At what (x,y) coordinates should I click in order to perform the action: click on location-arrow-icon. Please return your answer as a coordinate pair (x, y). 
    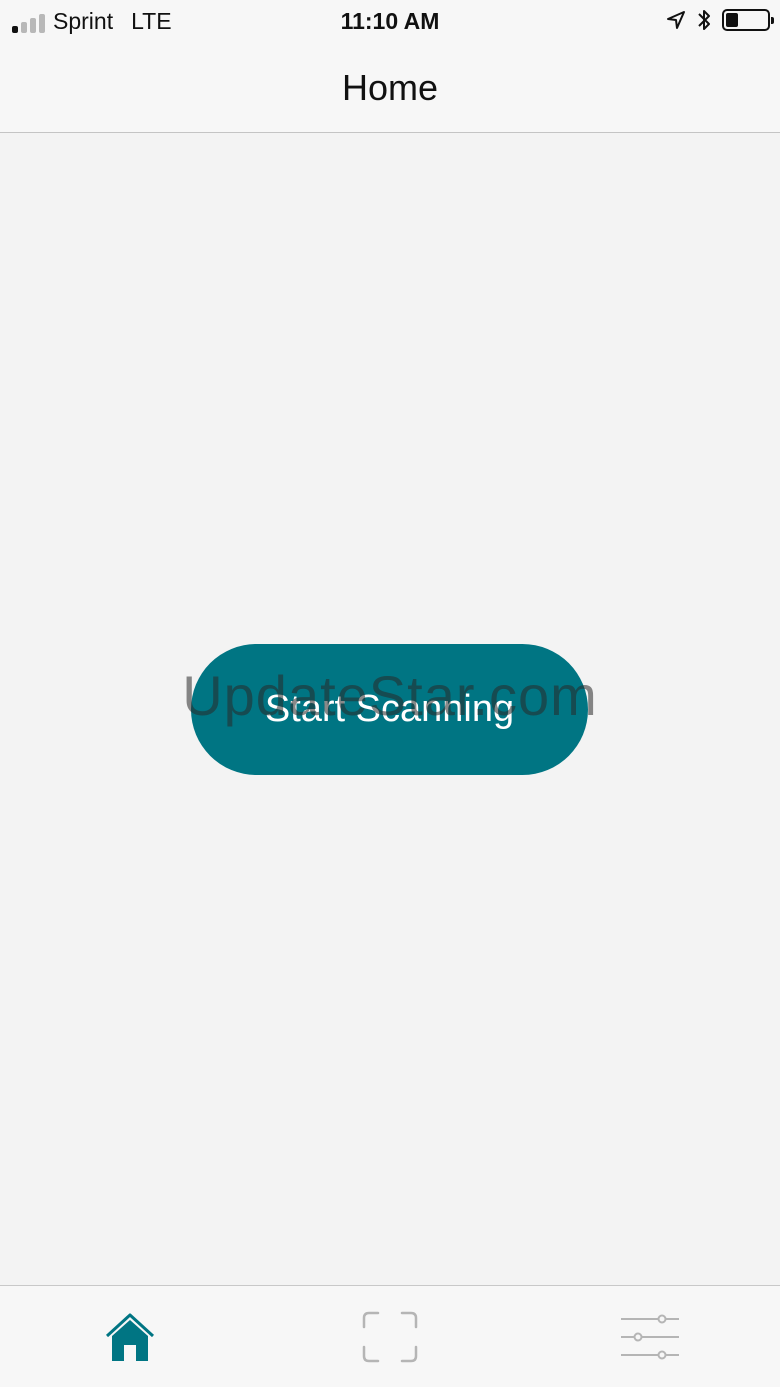
    Looking at the image, I should click on (676, 20).